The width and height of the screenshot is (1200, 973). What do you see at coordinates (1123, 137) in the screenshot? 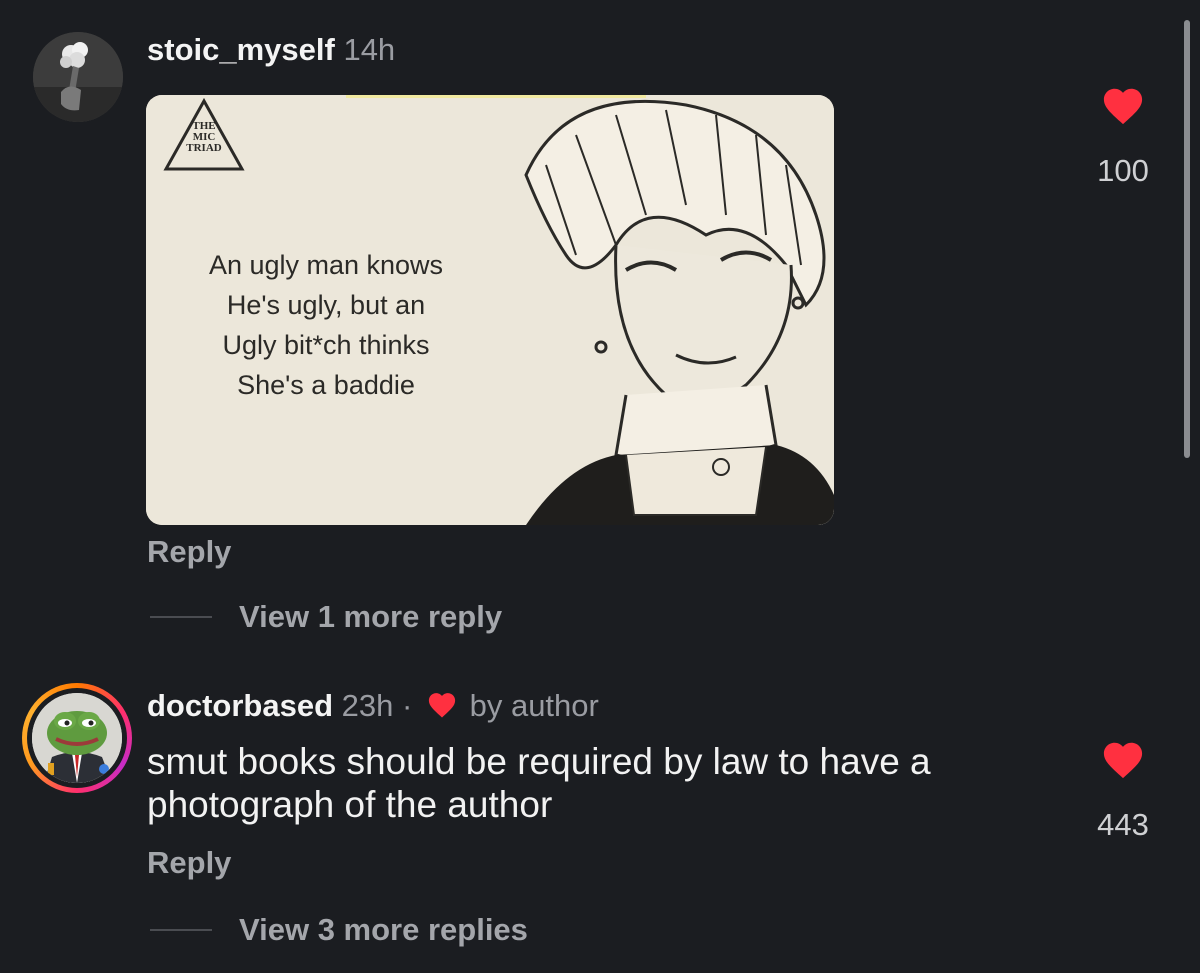
I see `like-column: 100` at bounding box center [1123, 137].